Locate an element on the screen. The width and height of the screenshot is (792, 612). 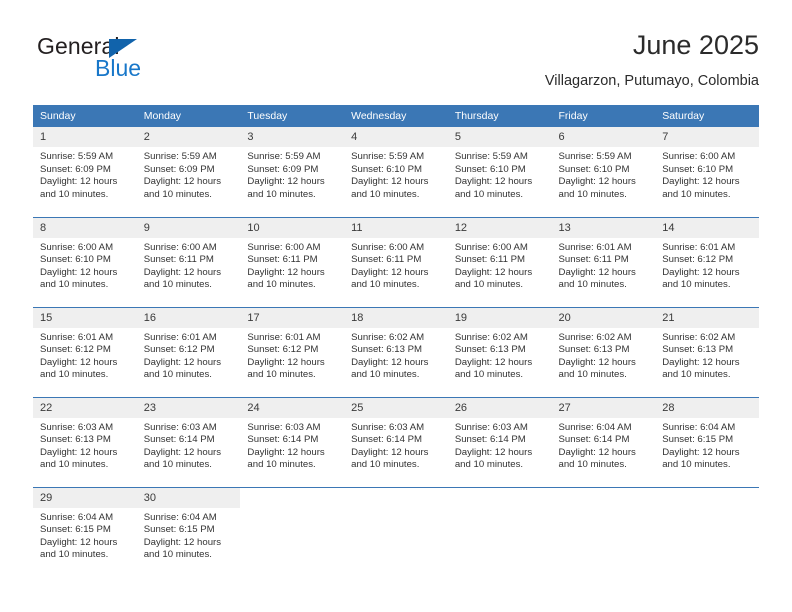
sunset-text: Sunset: 6:14 PM is located at coordinates (490, 440).